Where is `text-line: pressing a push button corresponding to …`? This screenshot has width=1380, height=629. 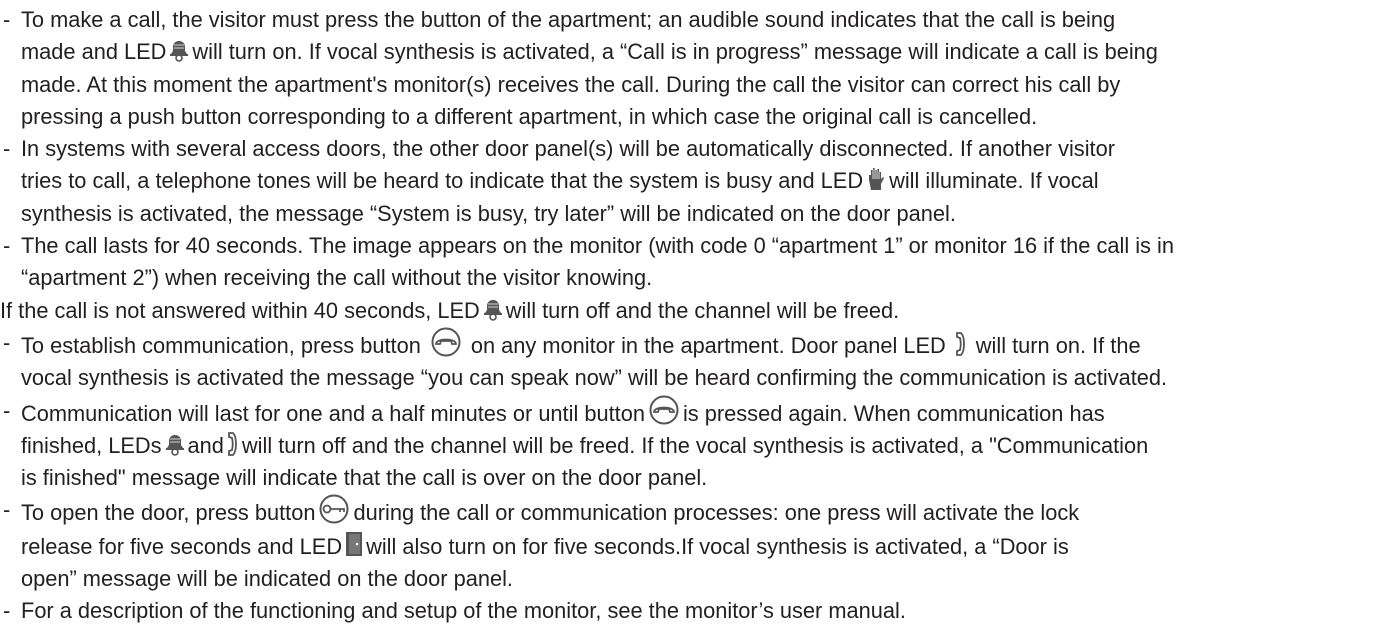 text-line: pressing a push button corresponding to … is located at coordinates (529, 116).